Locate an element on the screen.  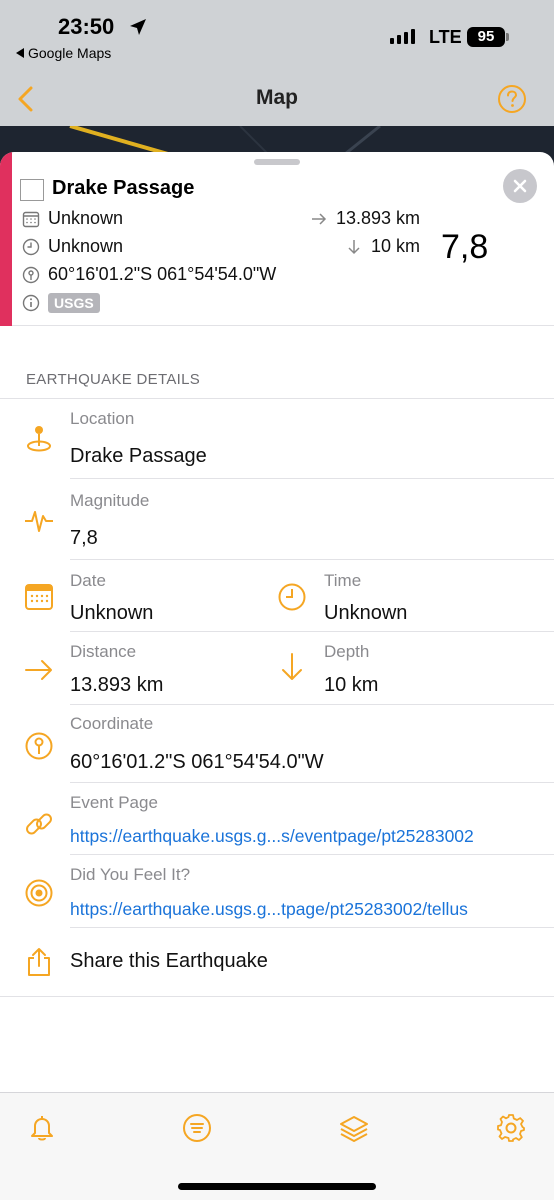
summary-date: Unknown is located at coordinates (86, 218).